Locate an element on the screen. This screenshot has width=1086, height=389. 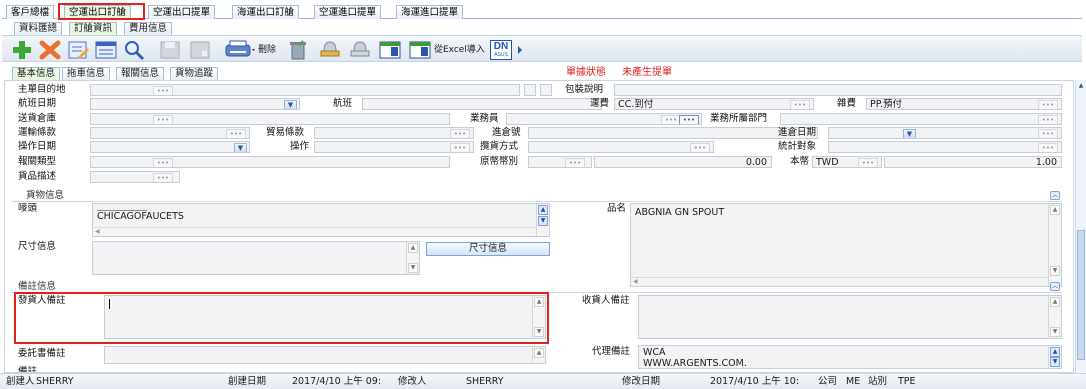
orig-amount-field: 0.00 is located at coordinates (683, 162).